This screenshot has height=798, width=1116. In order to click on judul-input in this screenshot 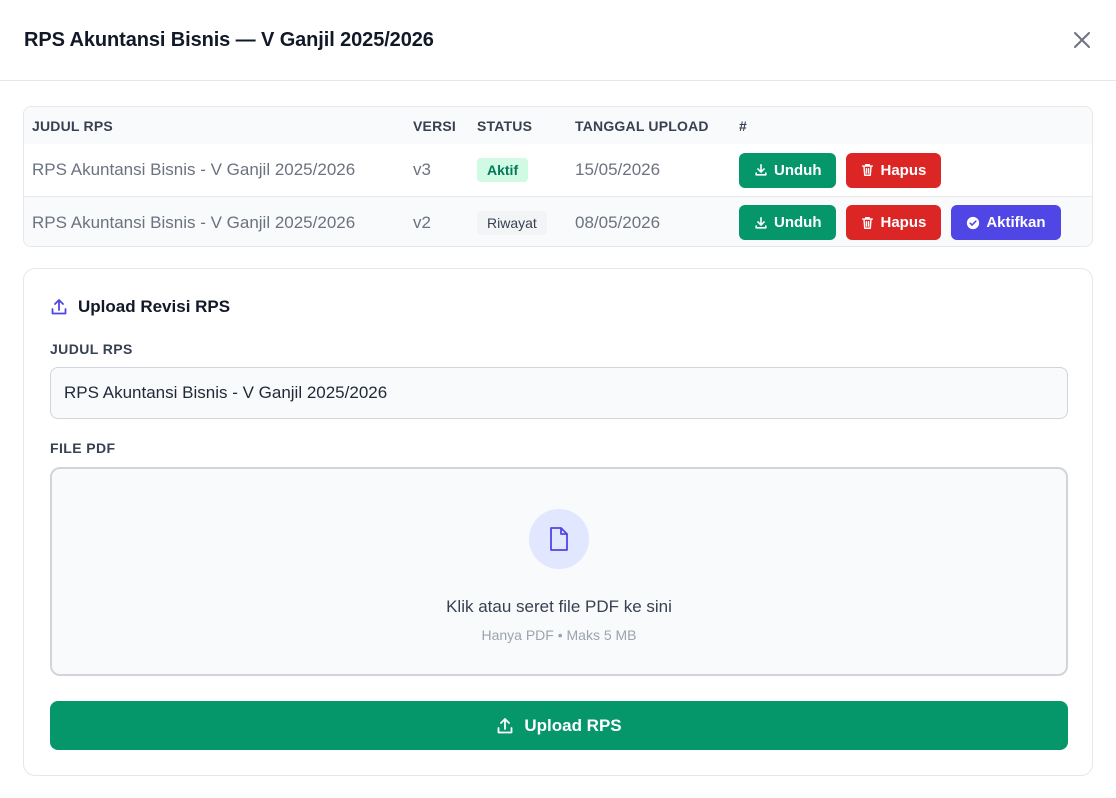, I will do `click(559, 393)`.